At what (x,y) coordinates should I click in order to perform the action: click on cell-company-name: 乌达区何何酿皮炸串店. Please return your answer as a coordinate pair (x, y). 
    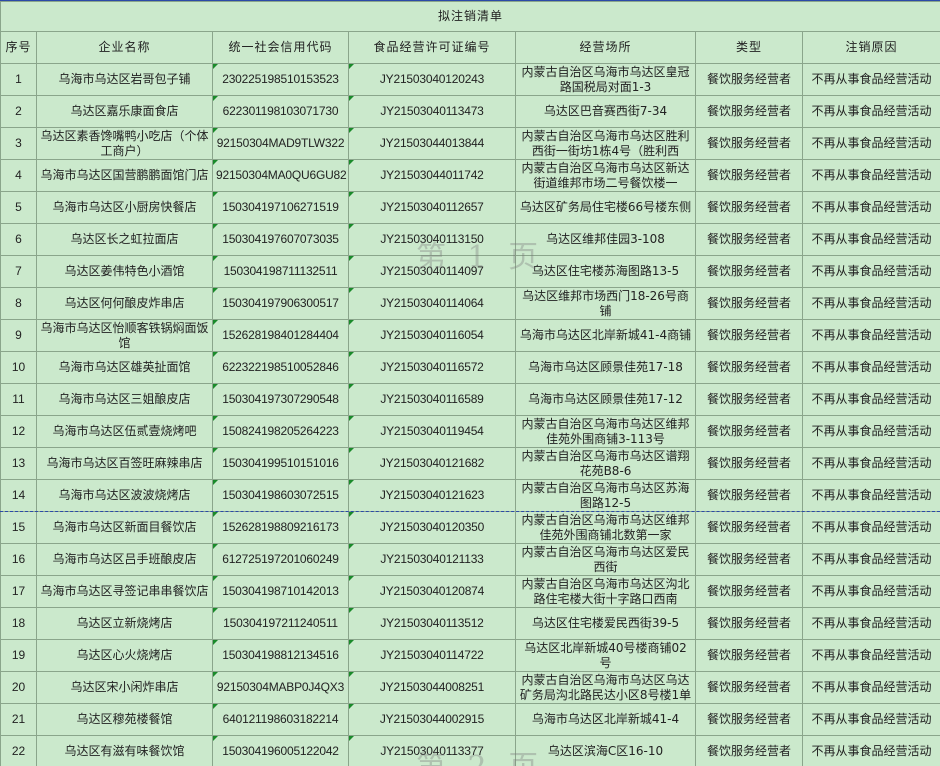
    Looking at the image, I should click on (124, 303).